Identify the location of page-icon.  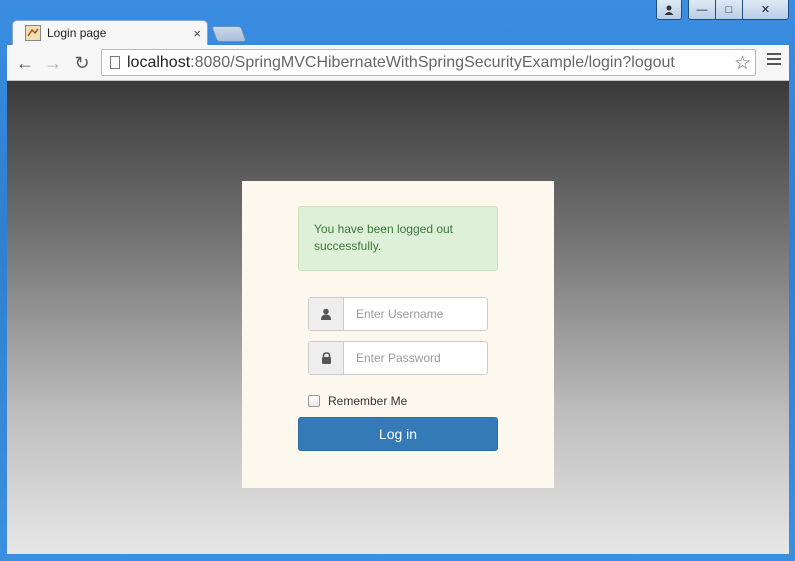
(115, 62).